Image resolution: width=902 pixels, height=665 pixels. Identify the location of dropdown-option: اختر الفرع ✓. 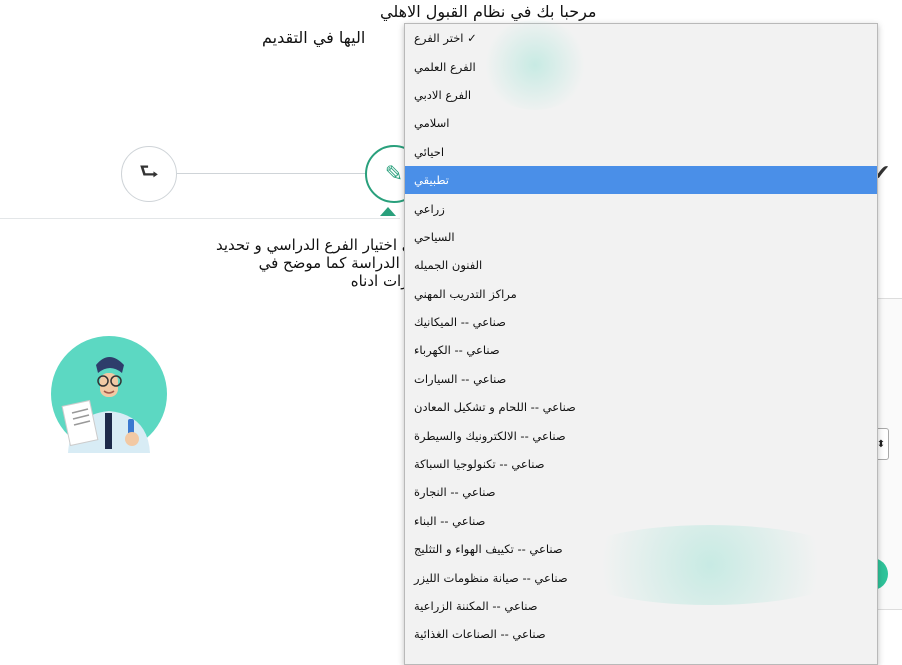
(641, 38).